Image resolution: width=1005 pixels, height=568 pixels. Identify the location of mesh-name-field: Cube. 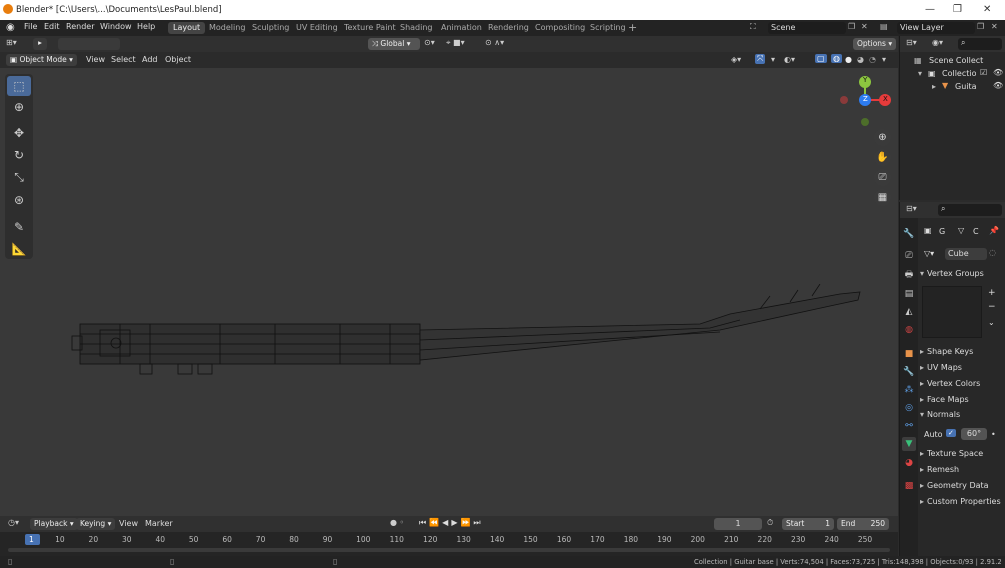
(966, 254).